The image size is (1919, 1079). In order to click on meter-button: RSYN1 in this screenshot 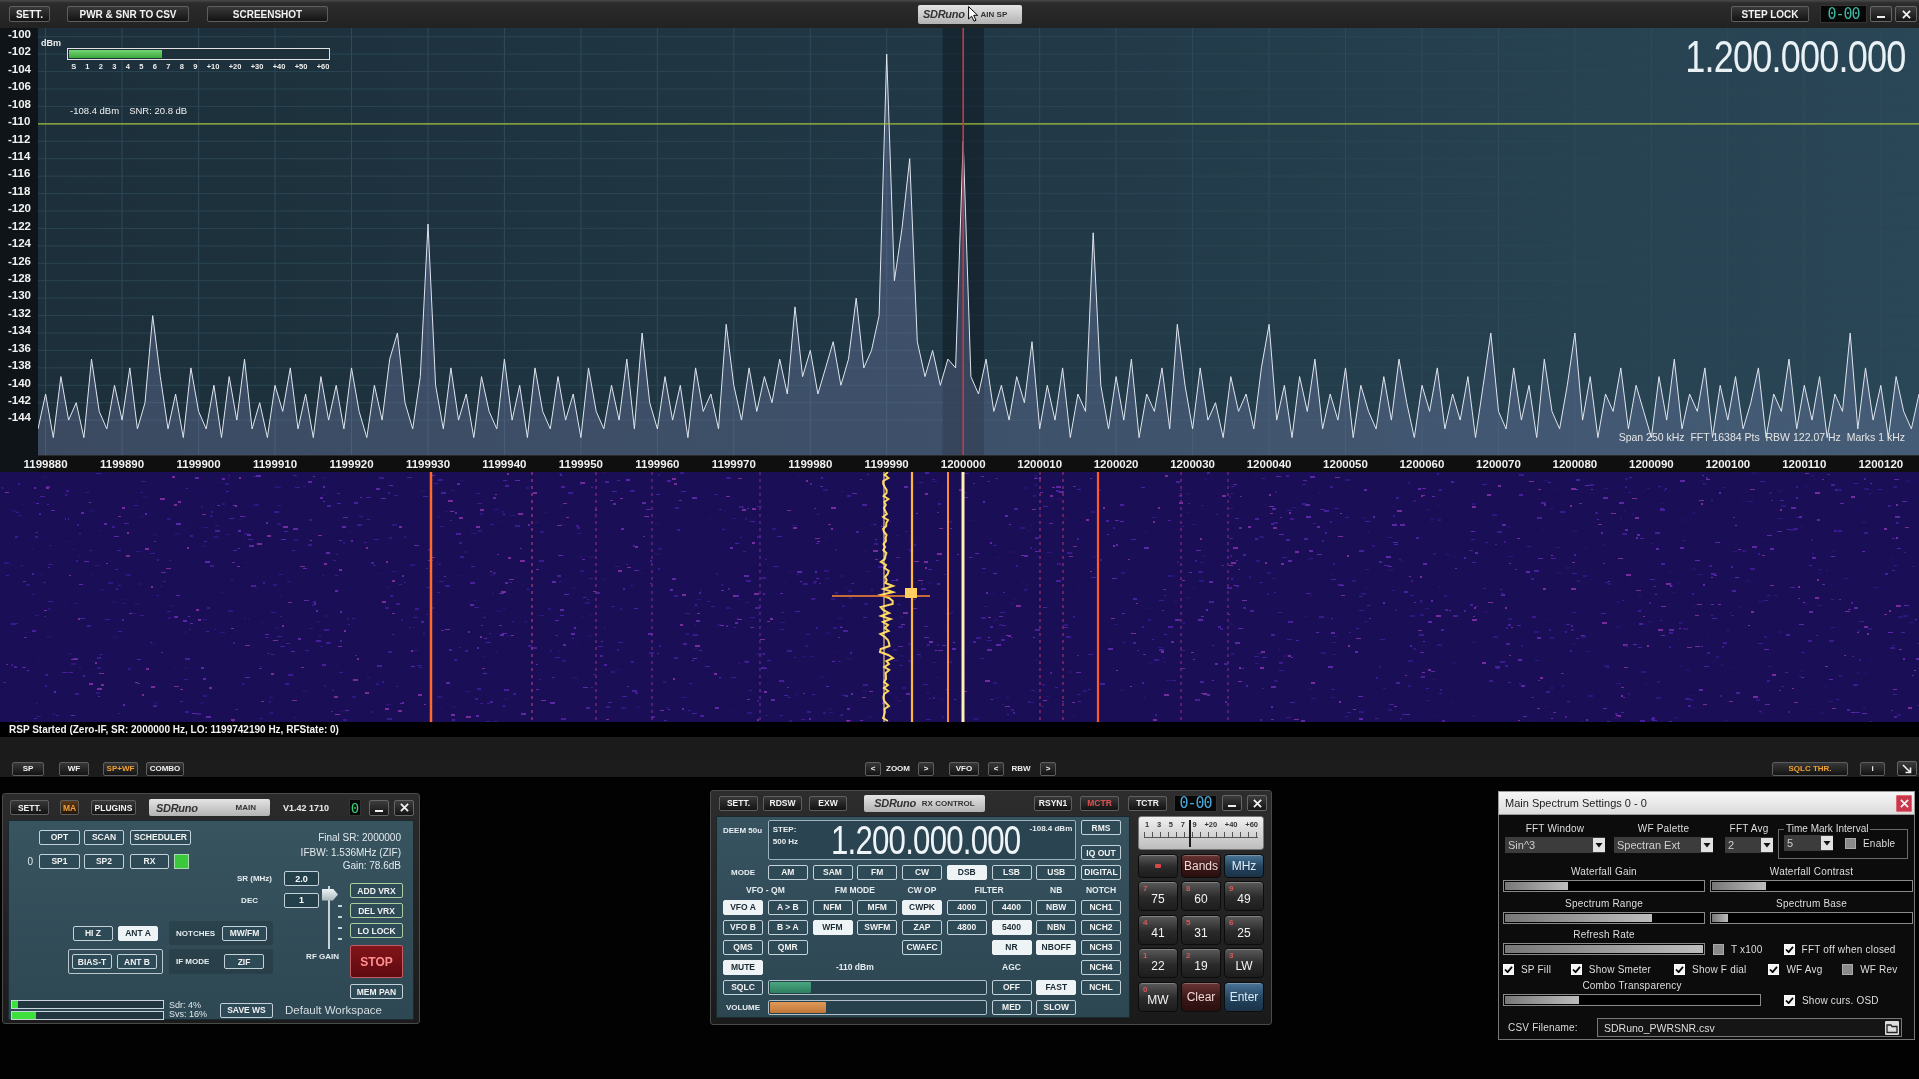, I will do `click(1053, 803)`.